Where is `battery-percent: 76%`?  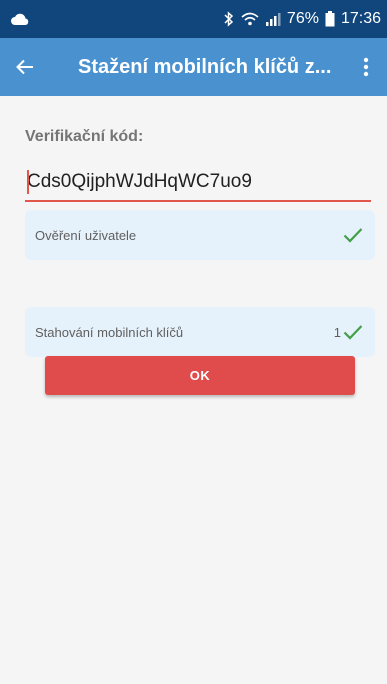 battery-percent: 76% is located at coordinates (302, 18).